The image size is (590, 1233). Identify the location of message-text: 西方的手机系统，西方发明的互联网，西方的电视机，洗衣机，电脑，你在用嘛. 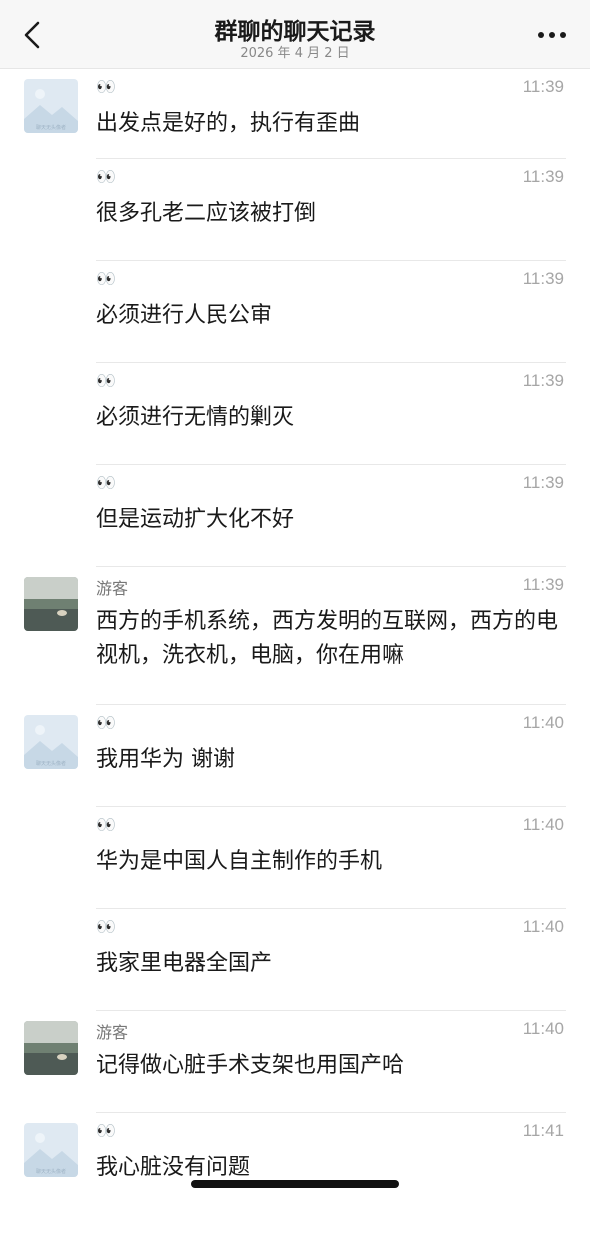
(327, 638).